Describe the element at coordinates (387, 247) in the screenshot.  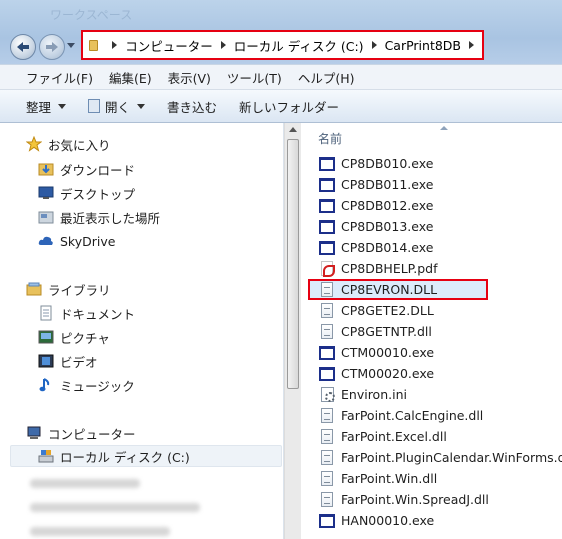
I see `file-name: CP8DB014.exe` at that location.